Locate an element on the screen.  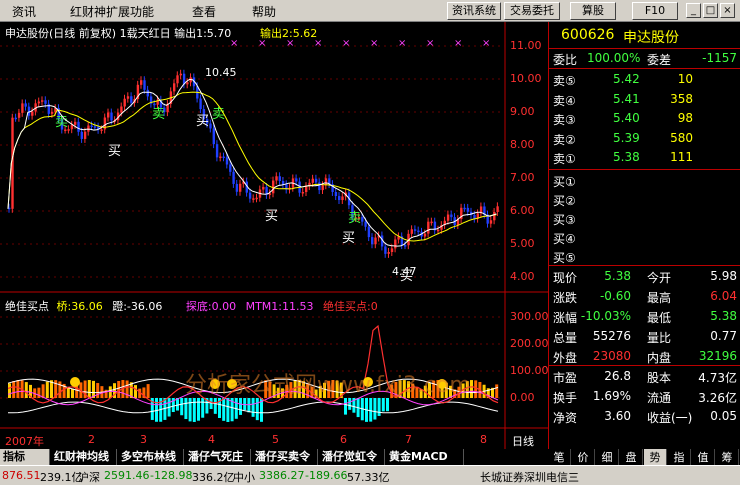
info-label: 换手 is located at coordinates (565, 398).